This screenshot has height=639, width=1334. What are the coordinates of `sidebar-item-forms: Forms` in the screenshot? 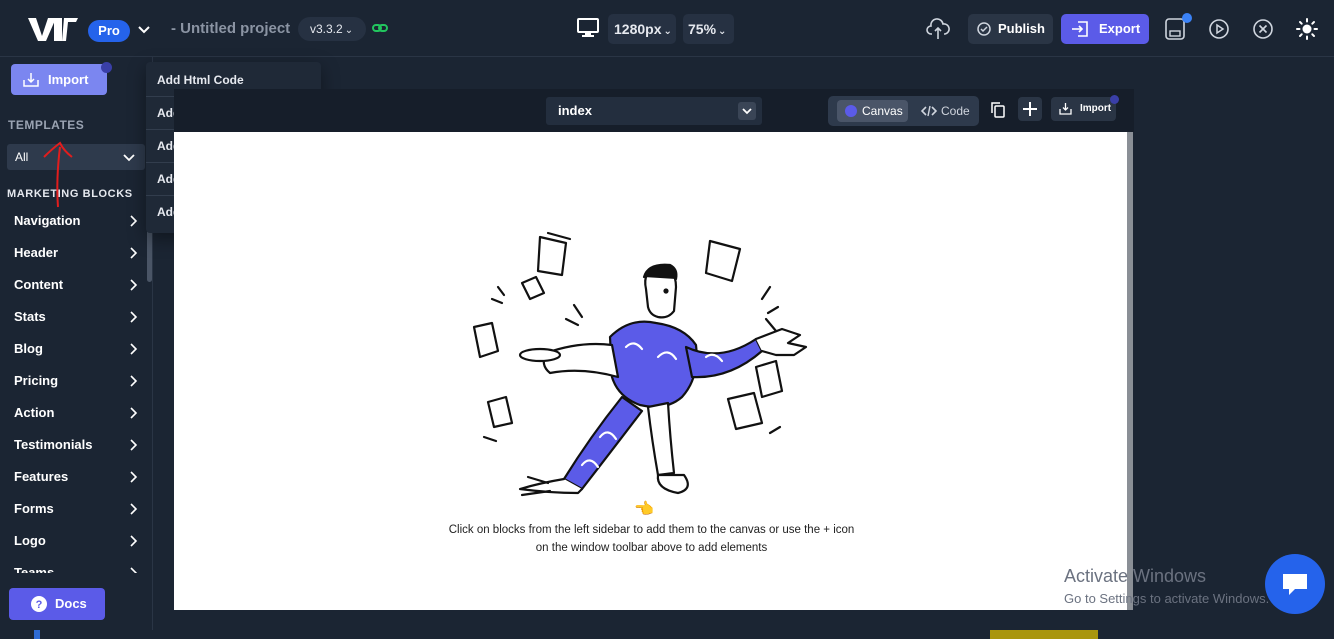 It's located at (73, 509).